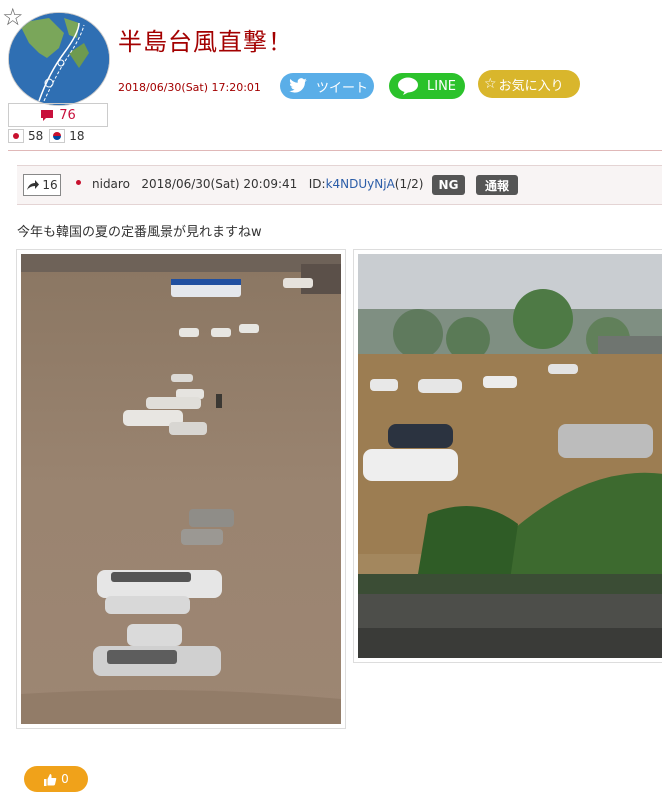 This screenshot has height=803, width=662. Describe the element at coordinates (57, 136) in the screenshot. I see `korea-flag-icon` at that location.